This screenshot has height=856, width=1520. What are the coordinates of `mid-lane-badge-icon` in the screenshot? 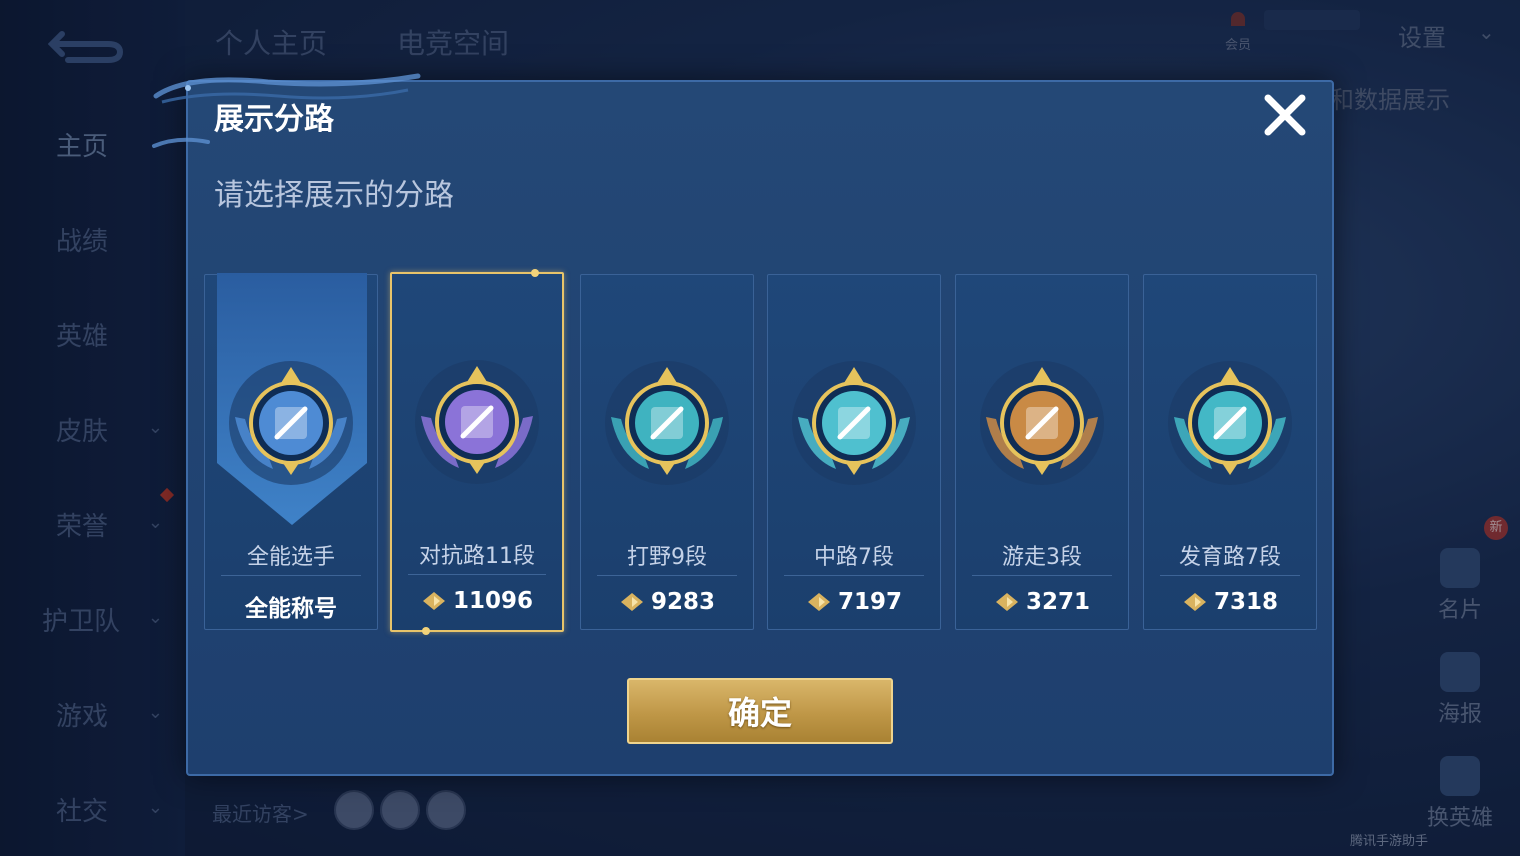 It's located at (854, 423).